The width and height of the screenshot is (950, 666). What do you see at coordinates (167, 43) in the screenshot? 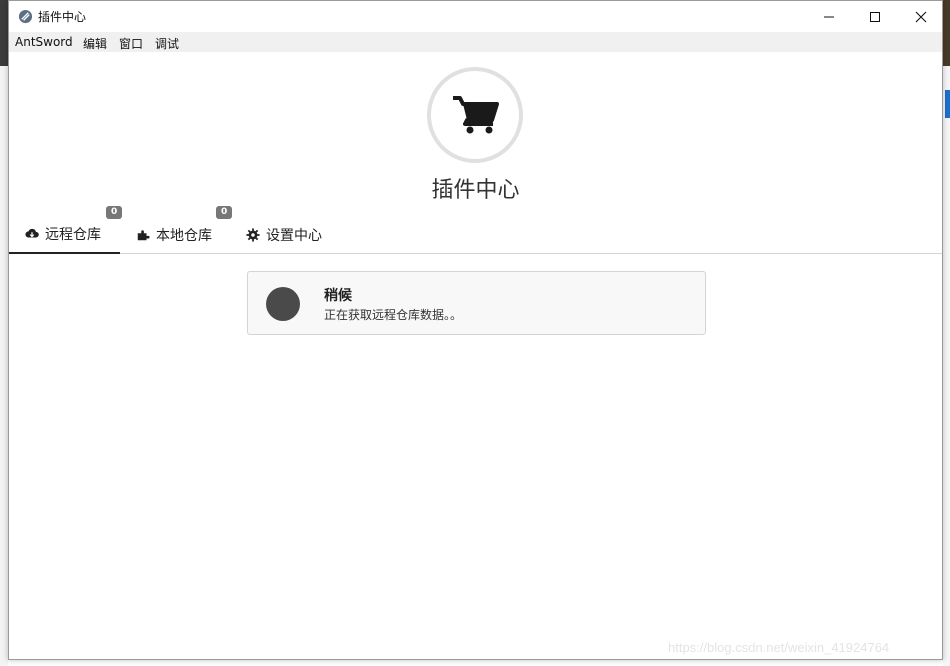
I see `menu-debug: 调试` at bounding box center [167, 43].